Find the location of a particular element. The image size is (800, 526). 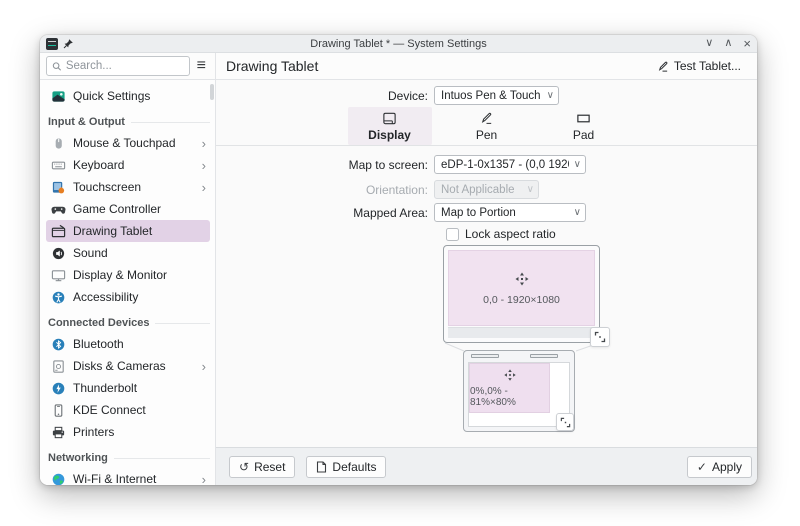

tab-bar: Display Pen Pad is located at coordinates (486, 126).